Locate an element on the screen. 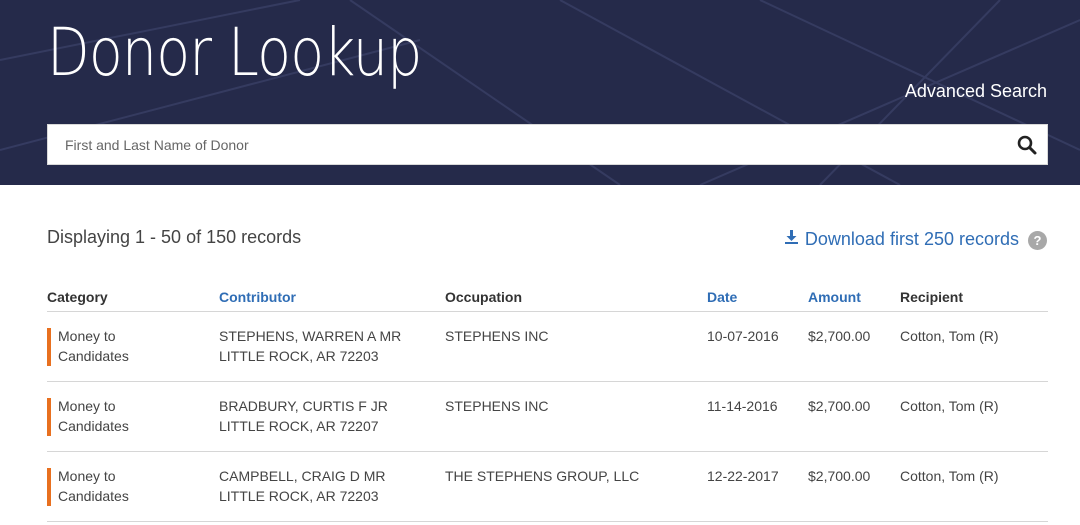 The height and width of the screenshot is (525, 1080). contributor-name: BRADBURY, CURTIS F JR is located at coordinates (303, 405).